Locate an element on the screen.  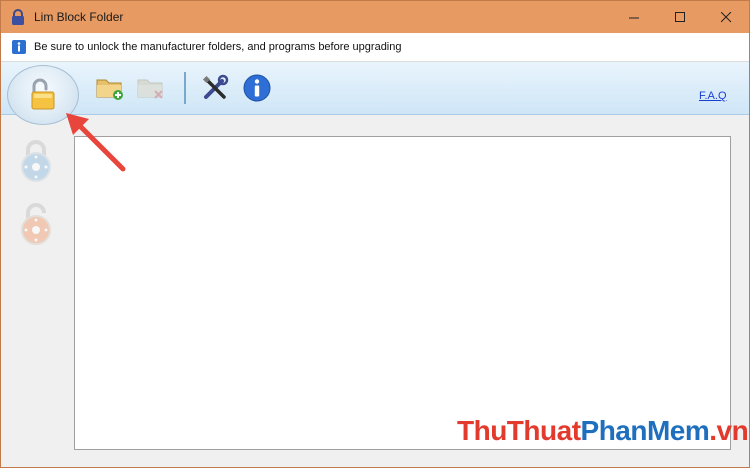
toolbar-separator is located at coordinates (185, 88).